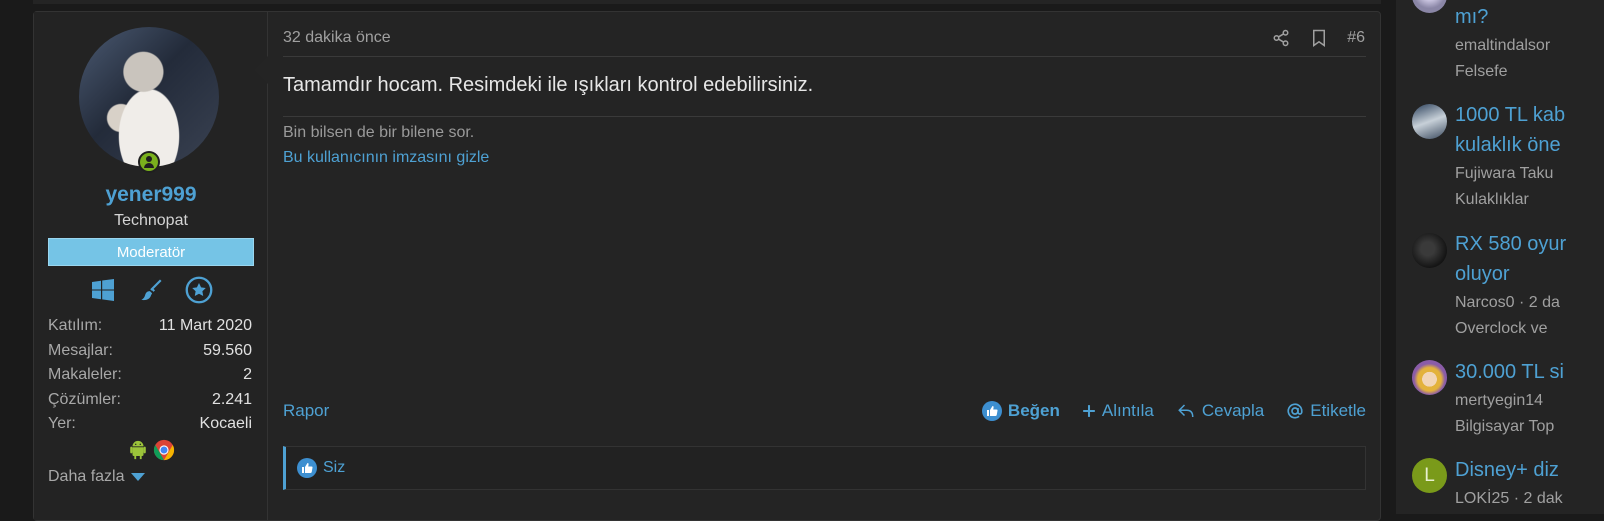 This screenshot has height=521, width=1604. What do you see at coordinates (1356, 38) in the screenshot?
I see `post-number-link: #6` at bounding box center [1356, 38].